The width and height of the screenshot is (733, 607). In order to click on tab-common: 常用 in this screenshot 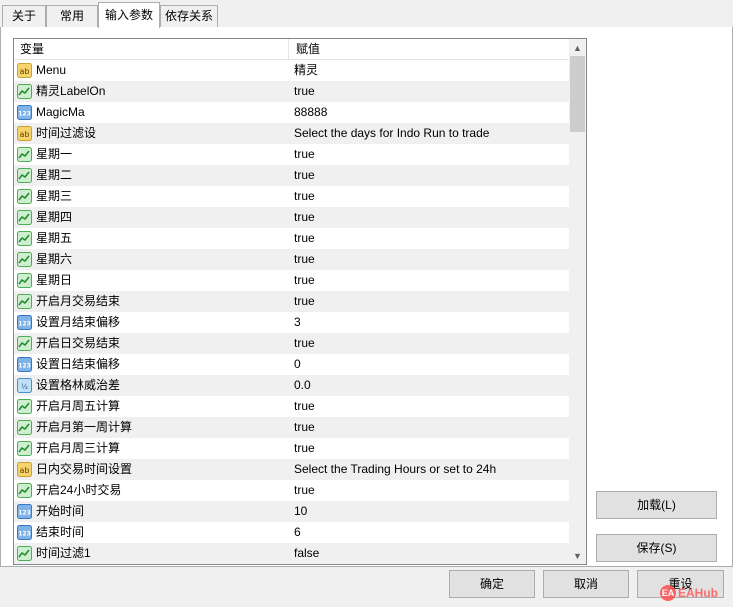, I will do `click(72, 16)`.